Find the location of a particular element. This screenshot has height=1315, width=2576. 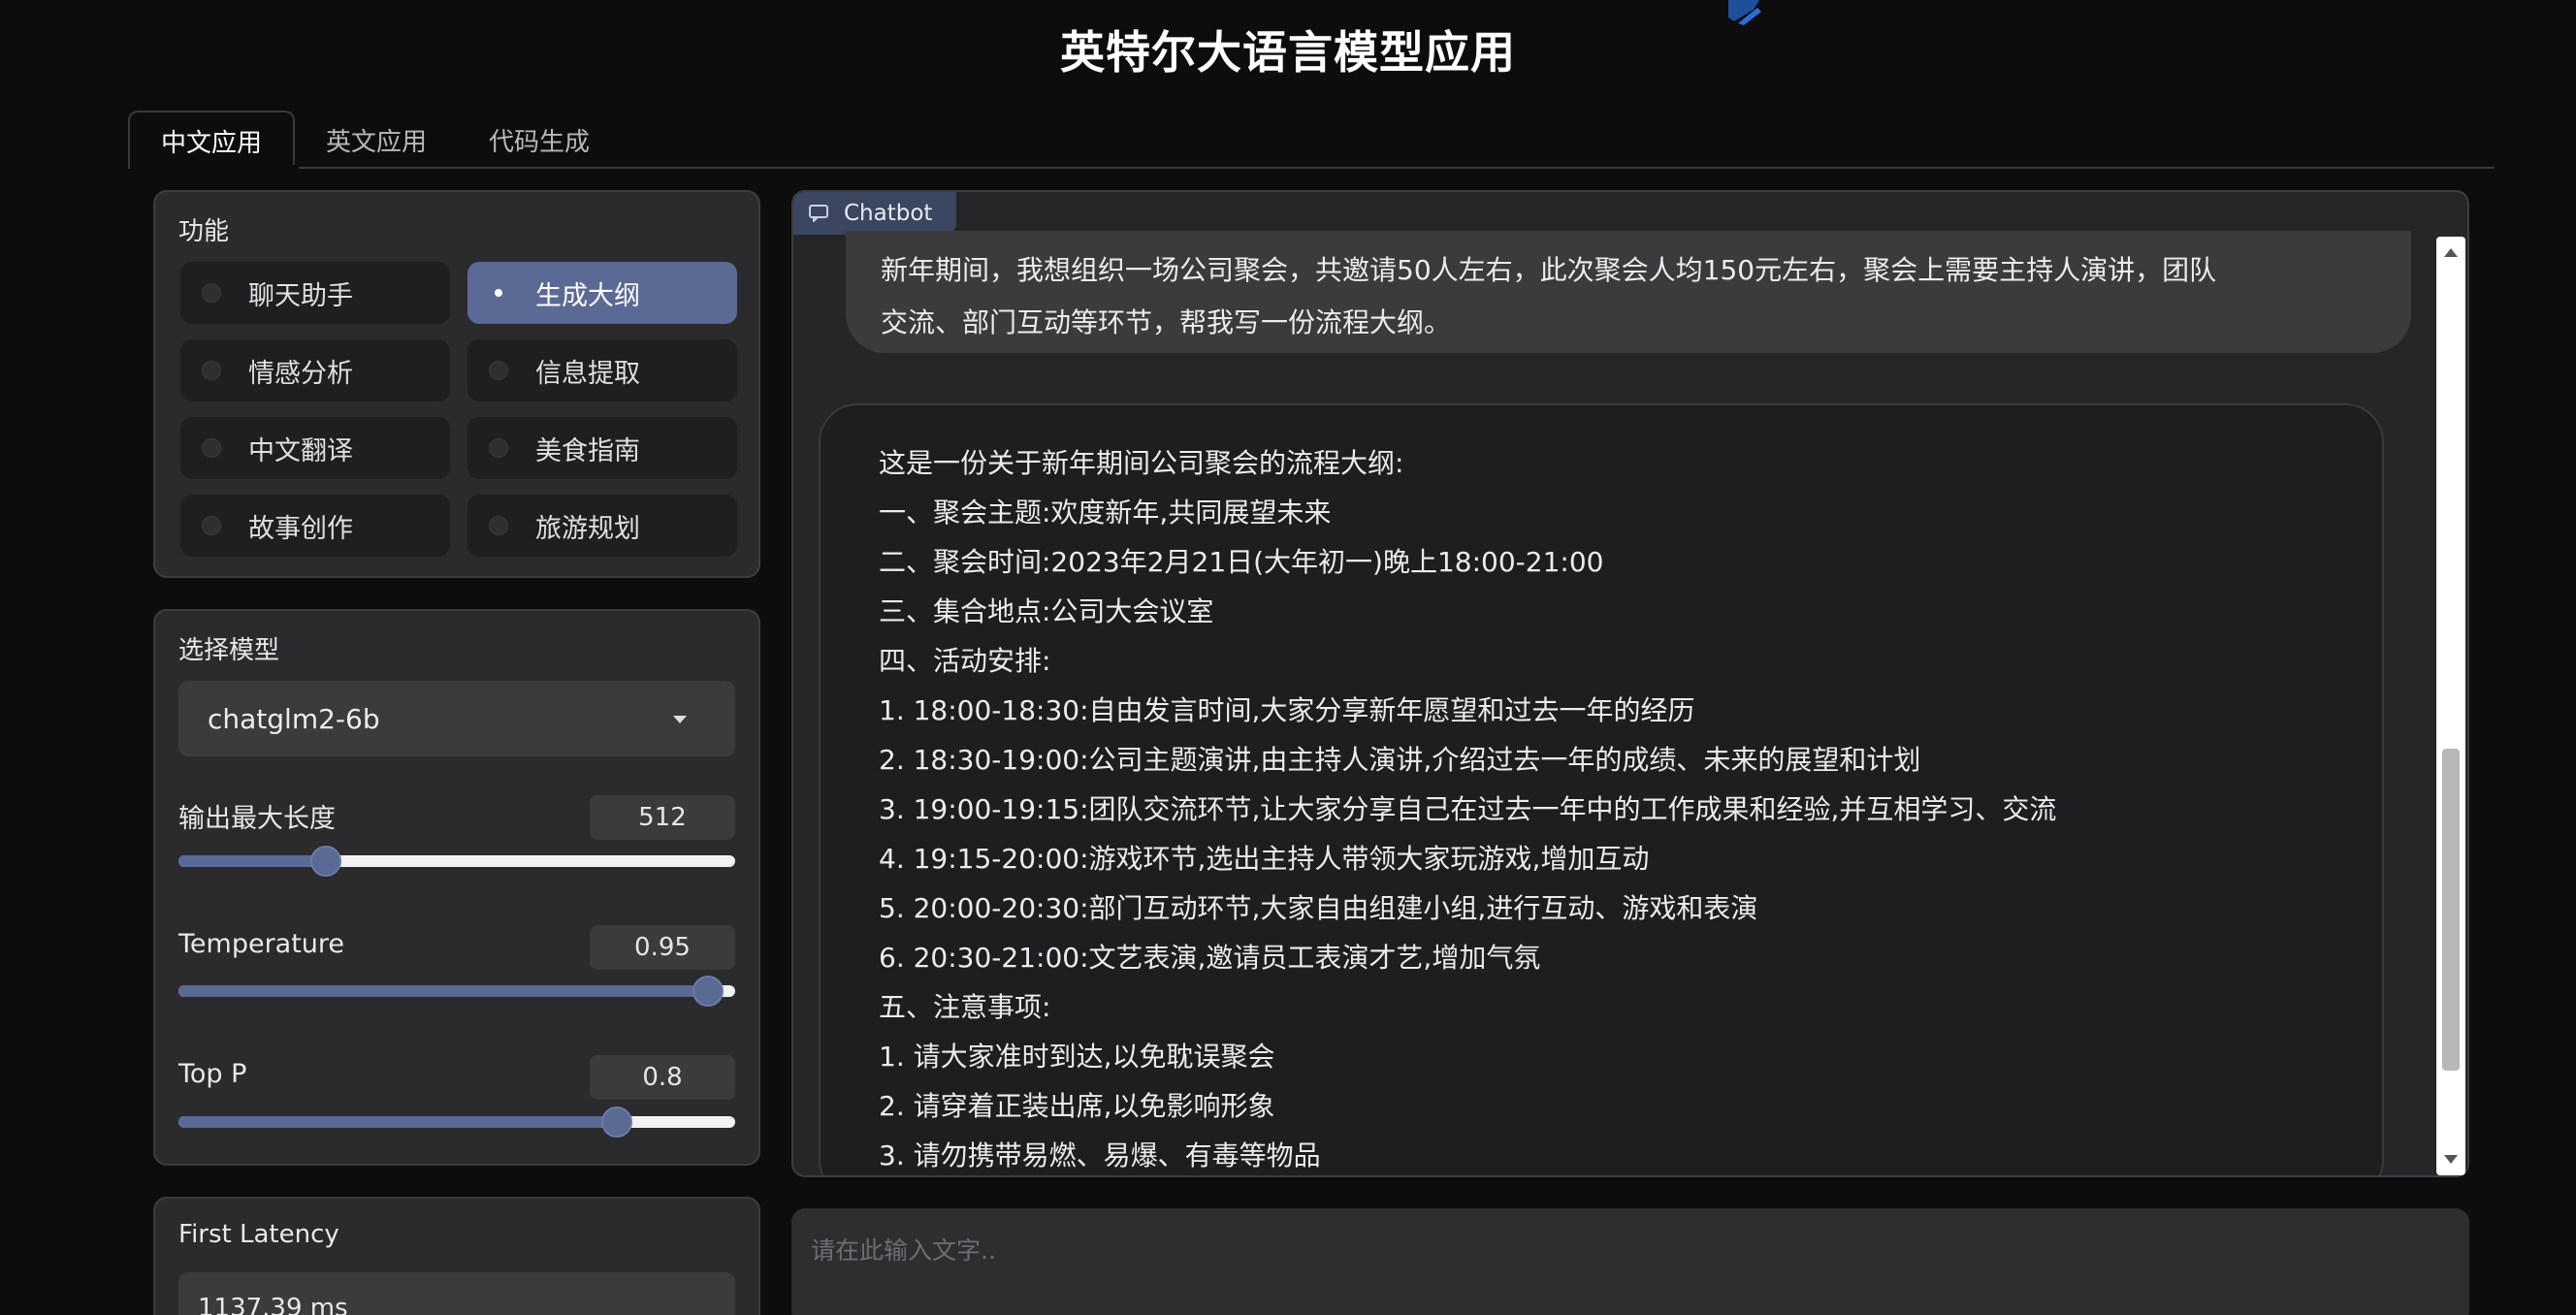

function-option-chat-assistant: 聊天助手 is located at coordinates (315, 293).